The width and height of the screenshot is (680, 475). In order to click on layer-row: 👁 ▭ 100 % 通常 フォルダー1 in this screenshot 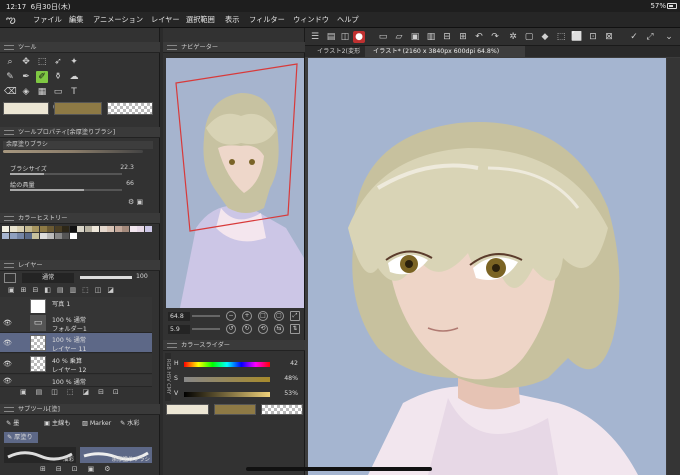, I will do `click(76, 323)`.